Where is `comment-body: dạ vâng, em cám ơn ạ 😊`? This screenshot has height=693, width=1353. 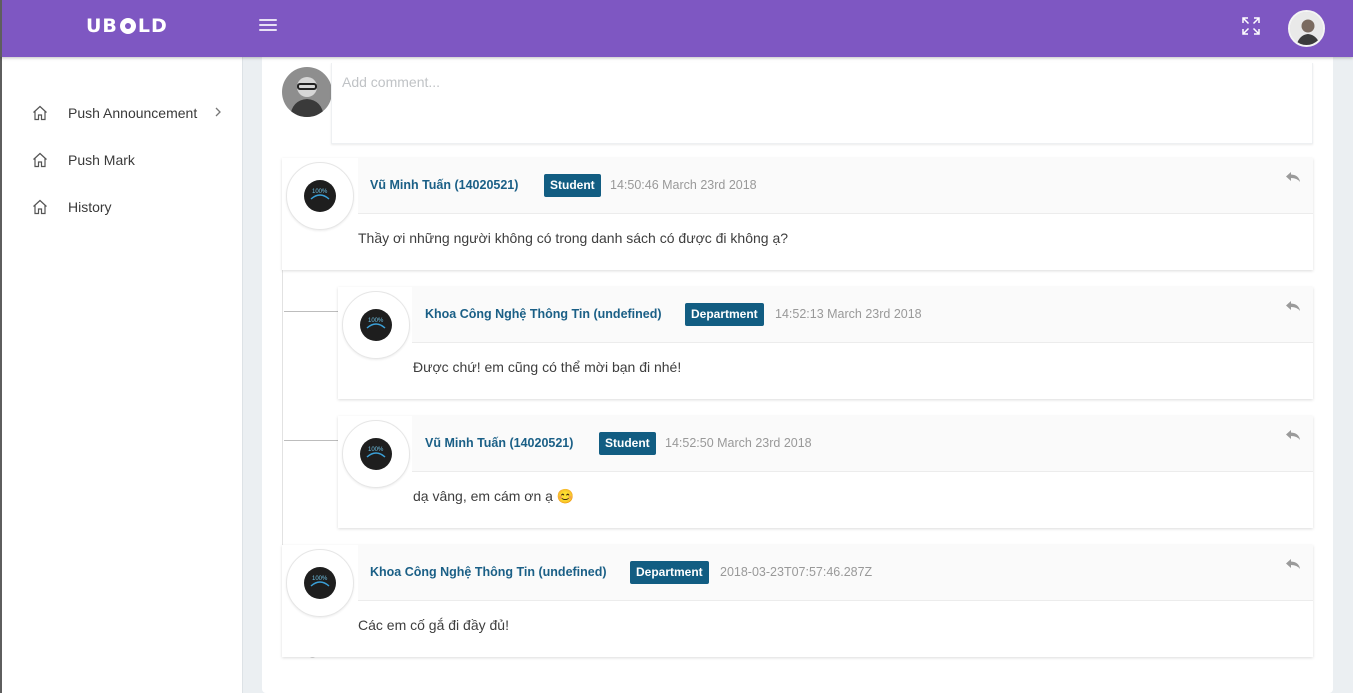 comment-body: dạ vâng, em cám ơn ạ 😊 is located at coordinates (494, 496).